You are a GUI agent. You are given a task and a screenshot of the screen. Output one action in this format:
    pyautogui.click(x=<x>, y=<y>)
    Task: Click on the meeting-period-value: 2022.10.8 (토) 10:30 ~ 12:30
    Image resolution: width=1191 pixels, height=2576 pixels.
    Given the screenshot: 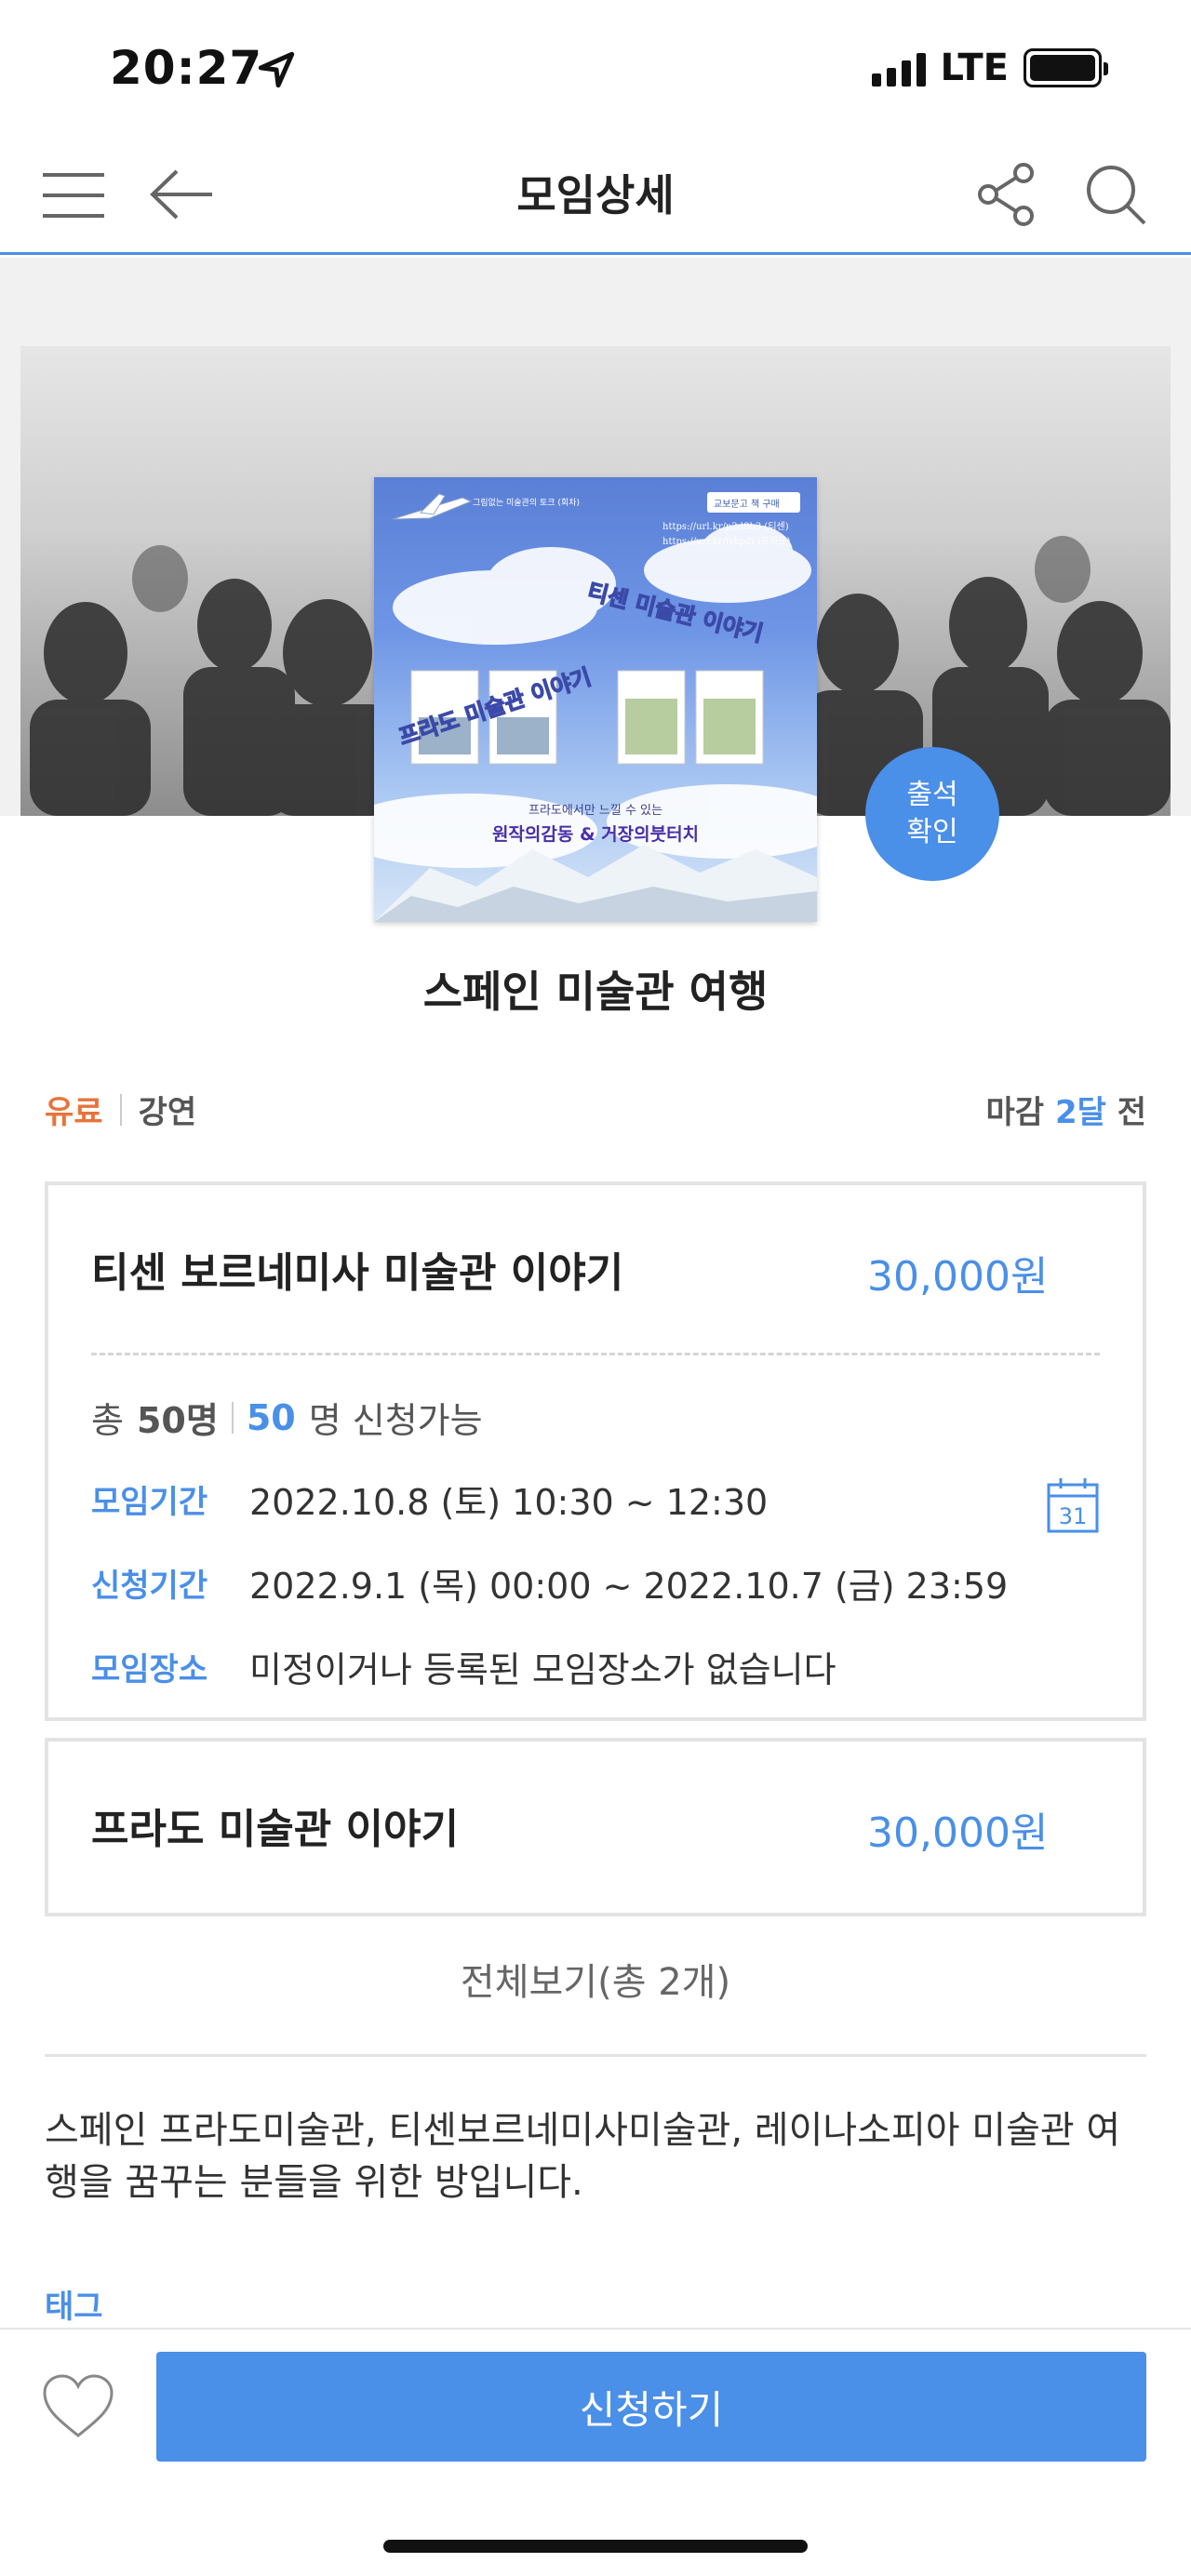 What is the action you would take?
    pyautogui.click(x=509, y=1502)
    